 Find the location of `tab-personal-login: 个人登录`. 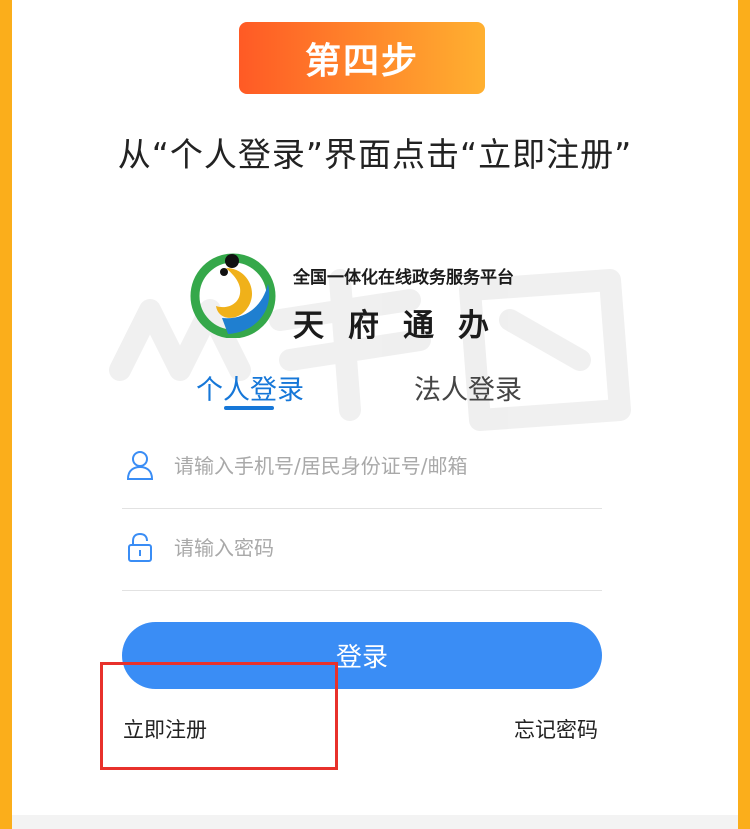

tab-personal-login: 个人登录 is located at coordinates (250, 387).